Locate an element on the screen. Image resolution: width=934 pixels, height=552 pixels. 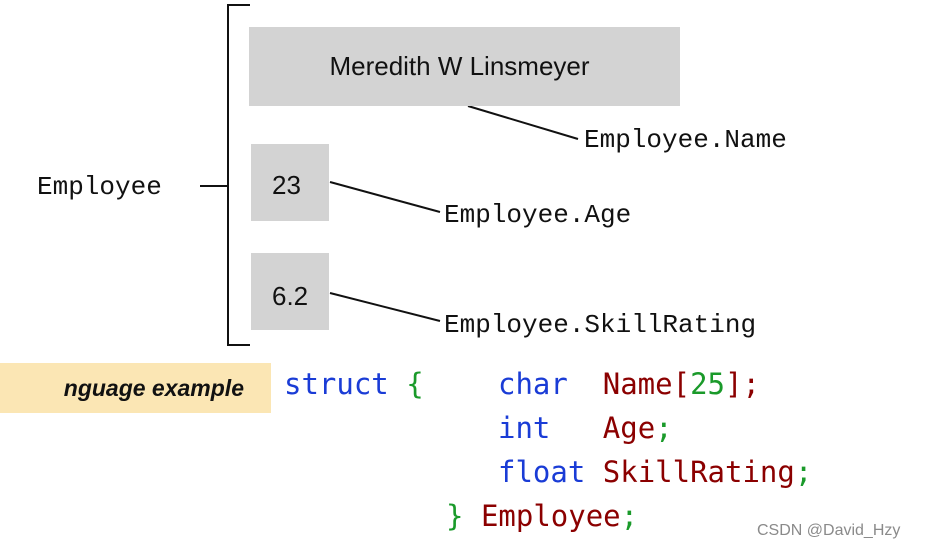
code-line-1: struct { is located at coordinates (354, 384).